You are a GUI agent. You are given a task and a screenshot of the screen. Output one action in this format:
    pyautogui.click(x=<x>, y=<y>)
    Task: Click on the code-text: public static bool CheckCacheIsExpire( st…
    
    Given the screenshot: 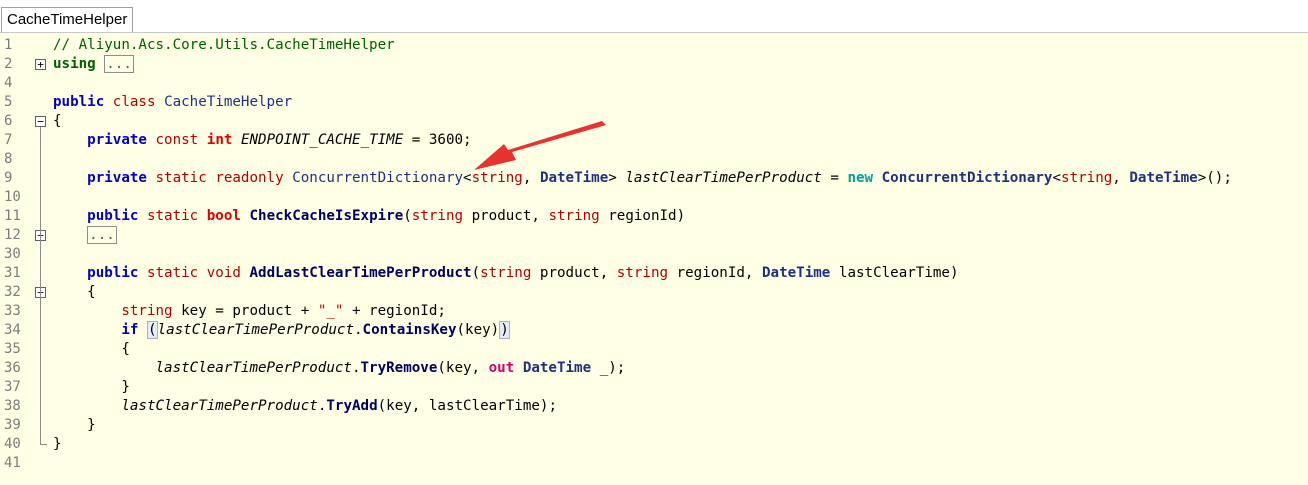 What is the action you would take?
    pyautogui.click(x=369, y=216)
    